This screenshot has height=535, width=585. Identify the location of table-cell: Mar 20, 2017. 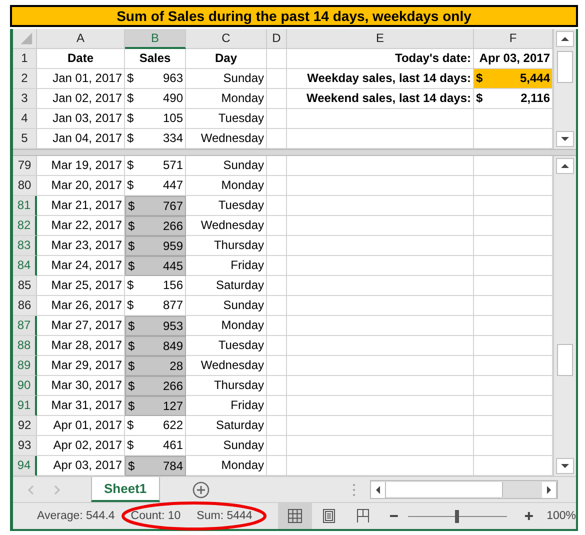
(81, 186).